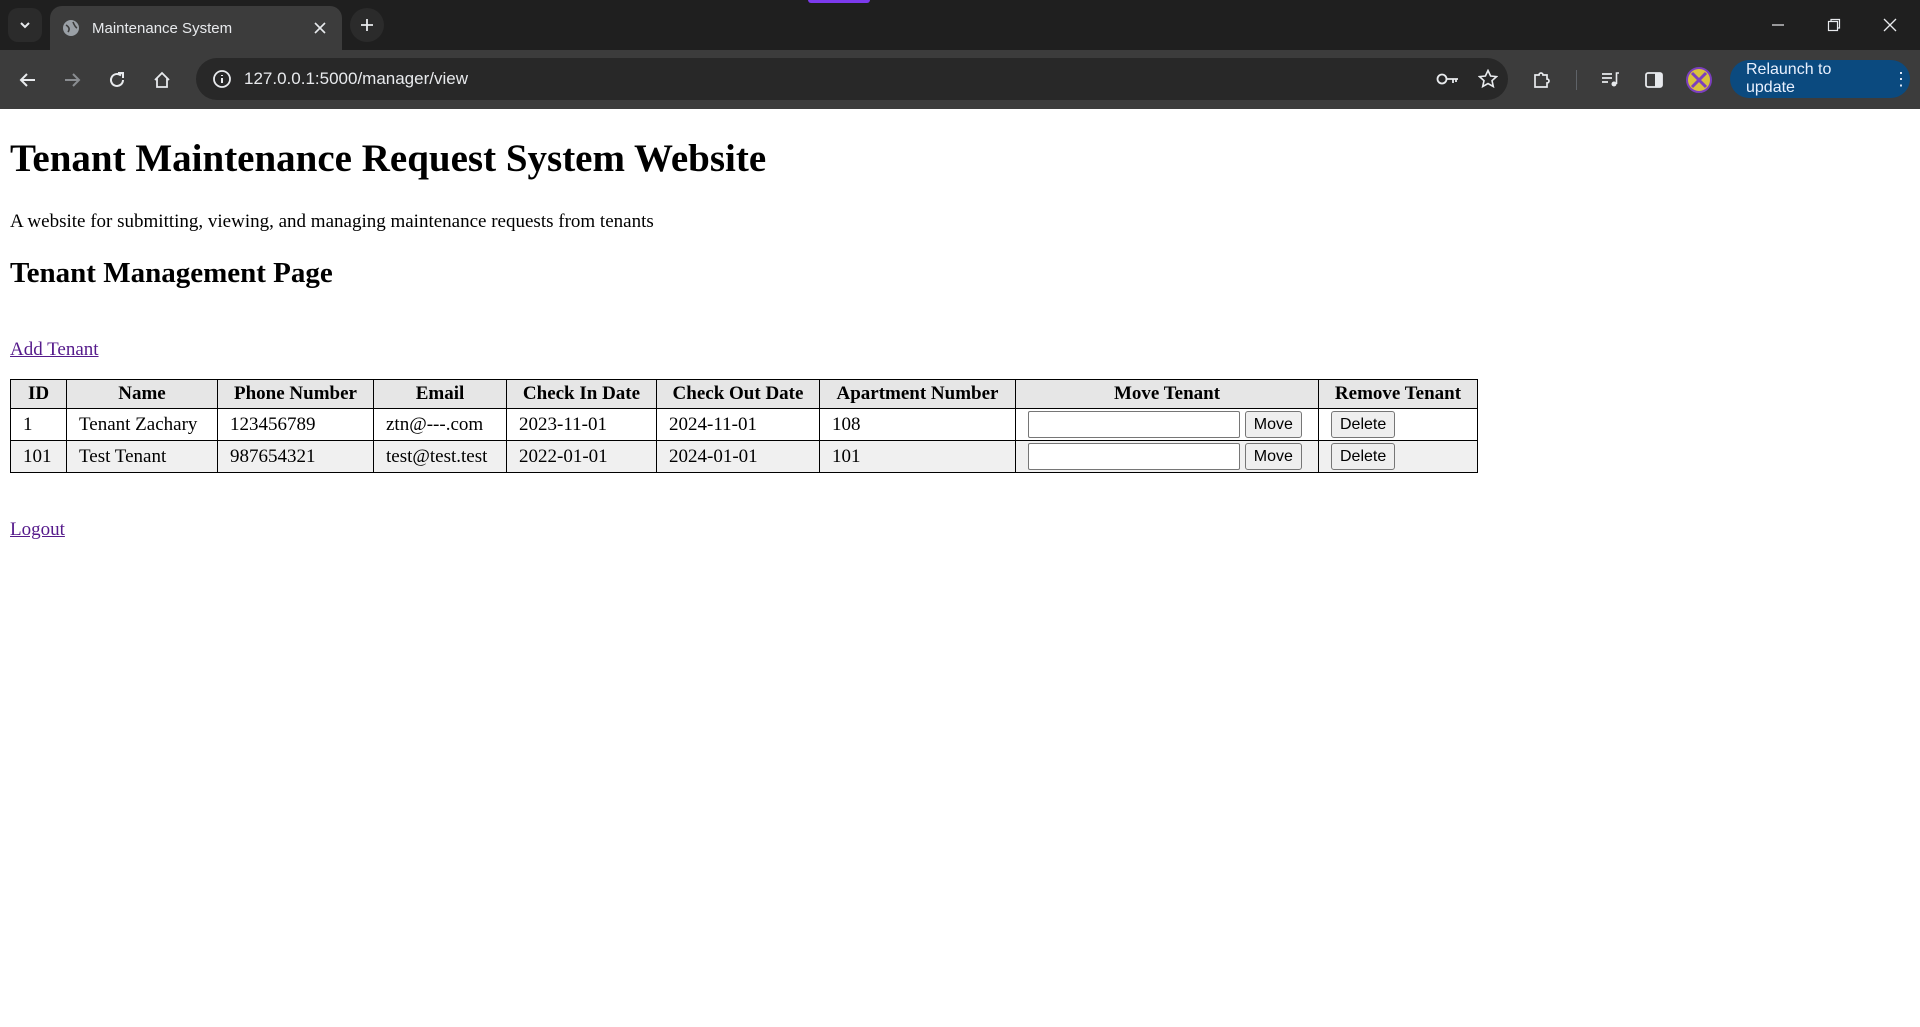 The width and height of the screenshot is (1920, 1027). Describe the element at coordinates (295, 394) in the screenshot. I see `column-header-phone: Phone Number` at that location.